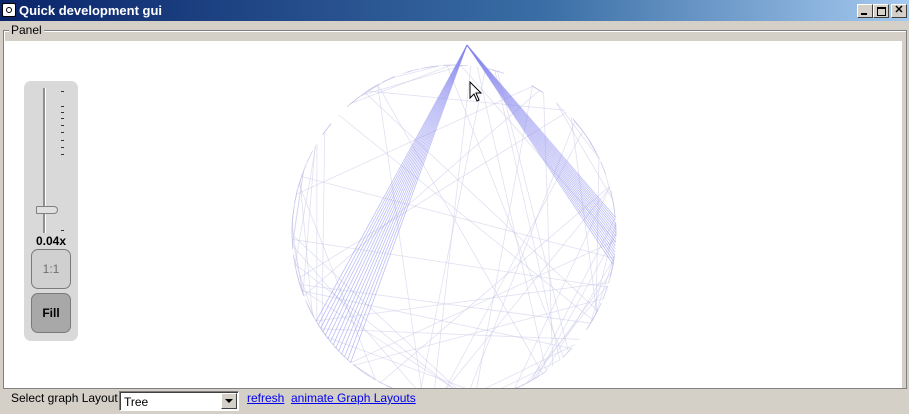 The height and width of the screenshot is (414, 909). I want to click on refresh-link: refresh, so click(265, 398).